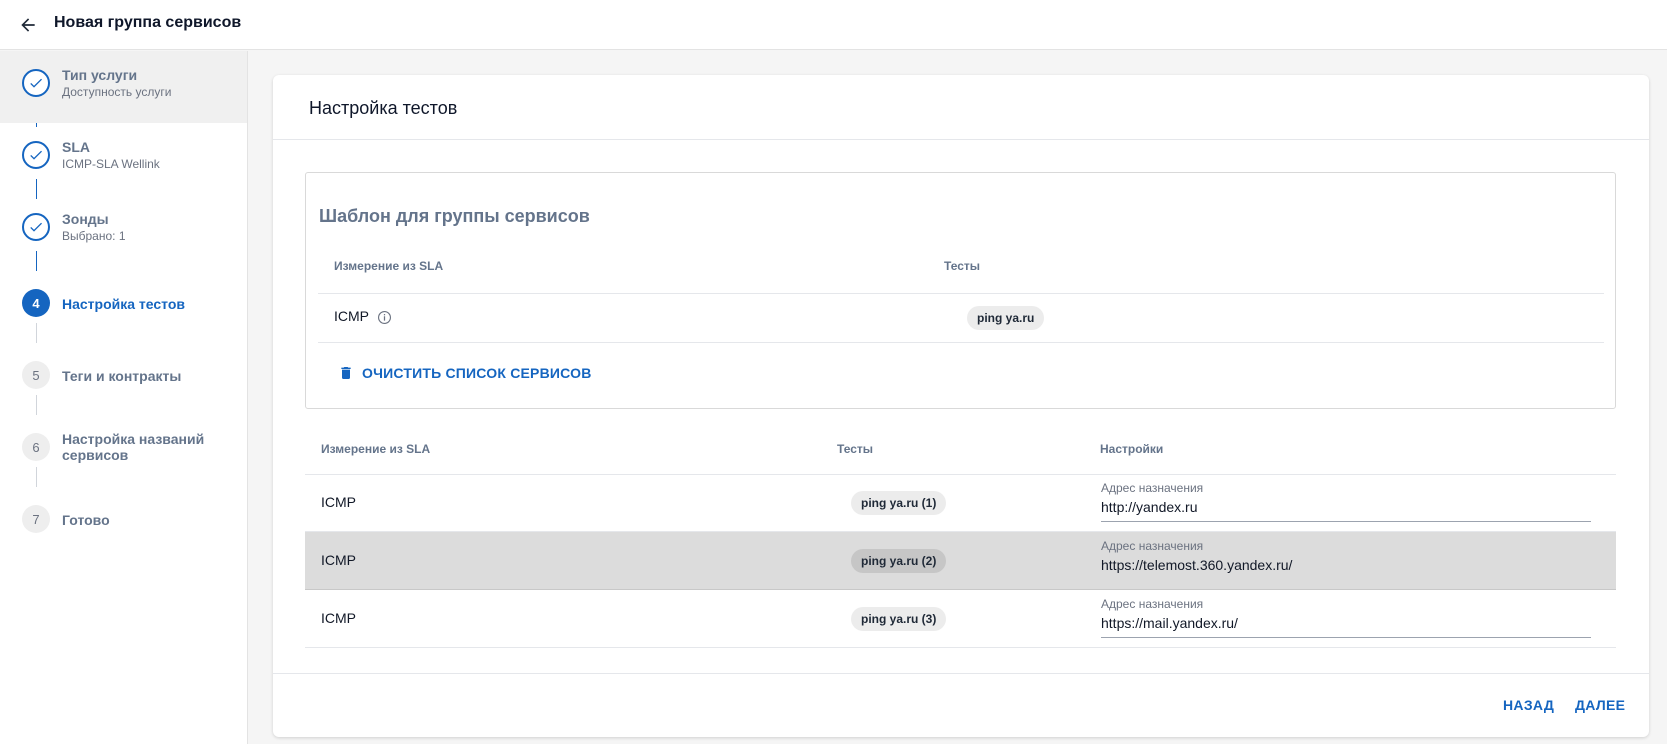  Describe the element at coordinates (855, 449) in the screenshot. I see `services-col-tests: Тесты` at that location.